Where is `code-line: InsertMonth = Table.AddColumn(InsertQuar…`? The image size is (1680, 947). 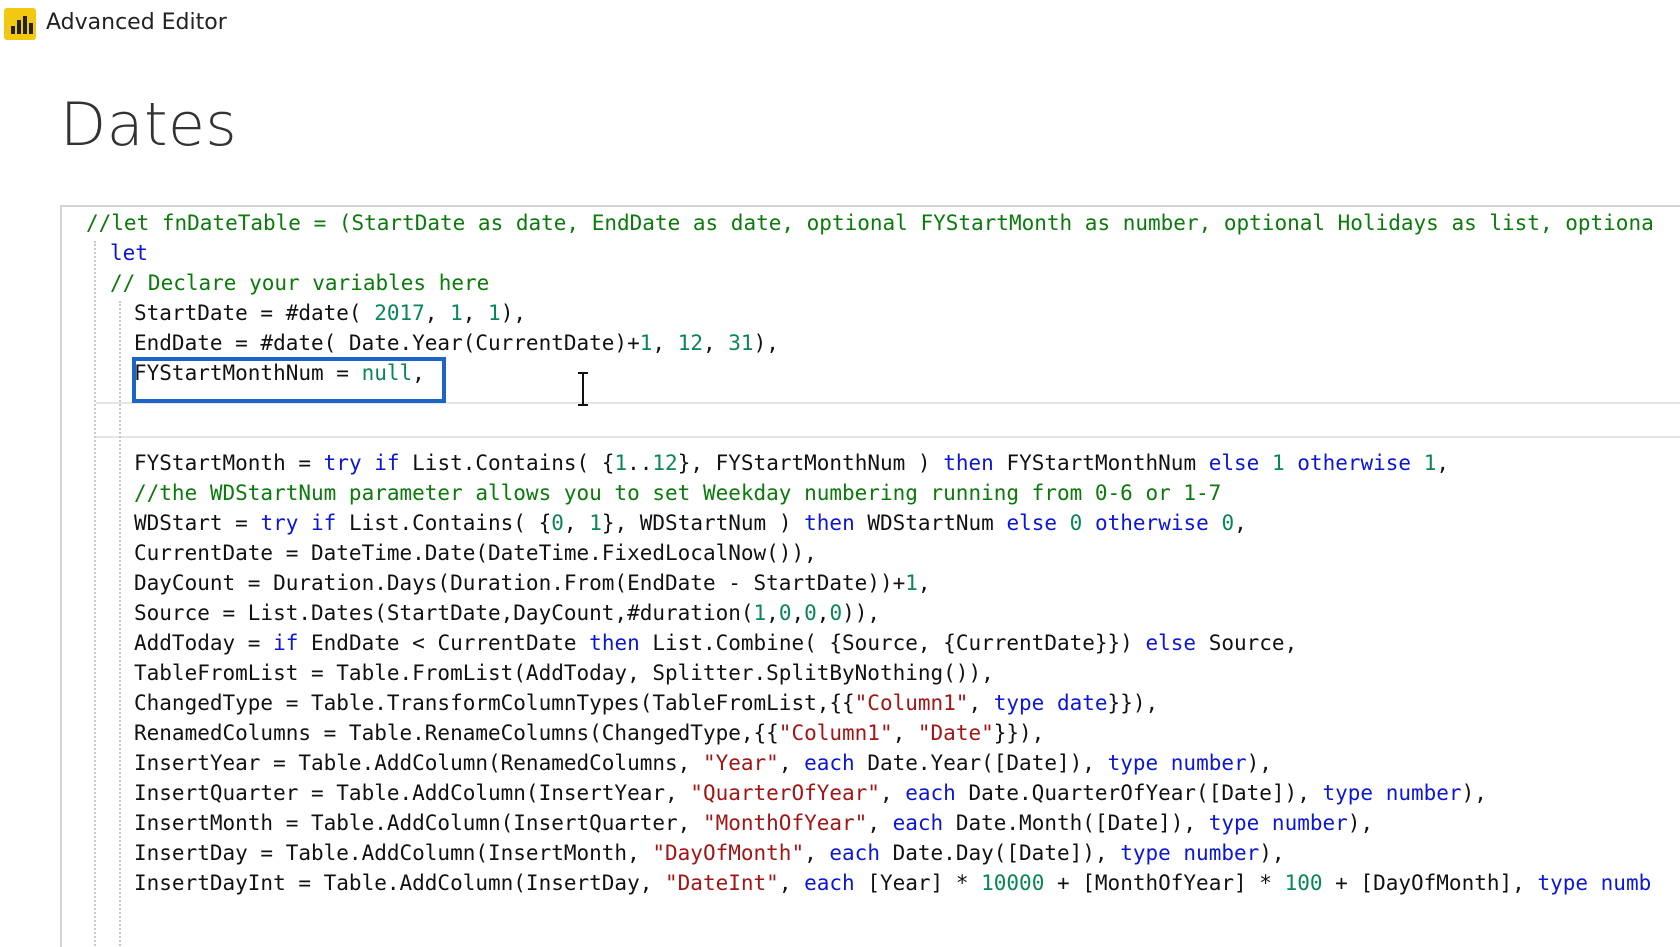
code-line: InsertMonth = Table.AddColumn(InsertQuar… is located at coordinates (871, 823).